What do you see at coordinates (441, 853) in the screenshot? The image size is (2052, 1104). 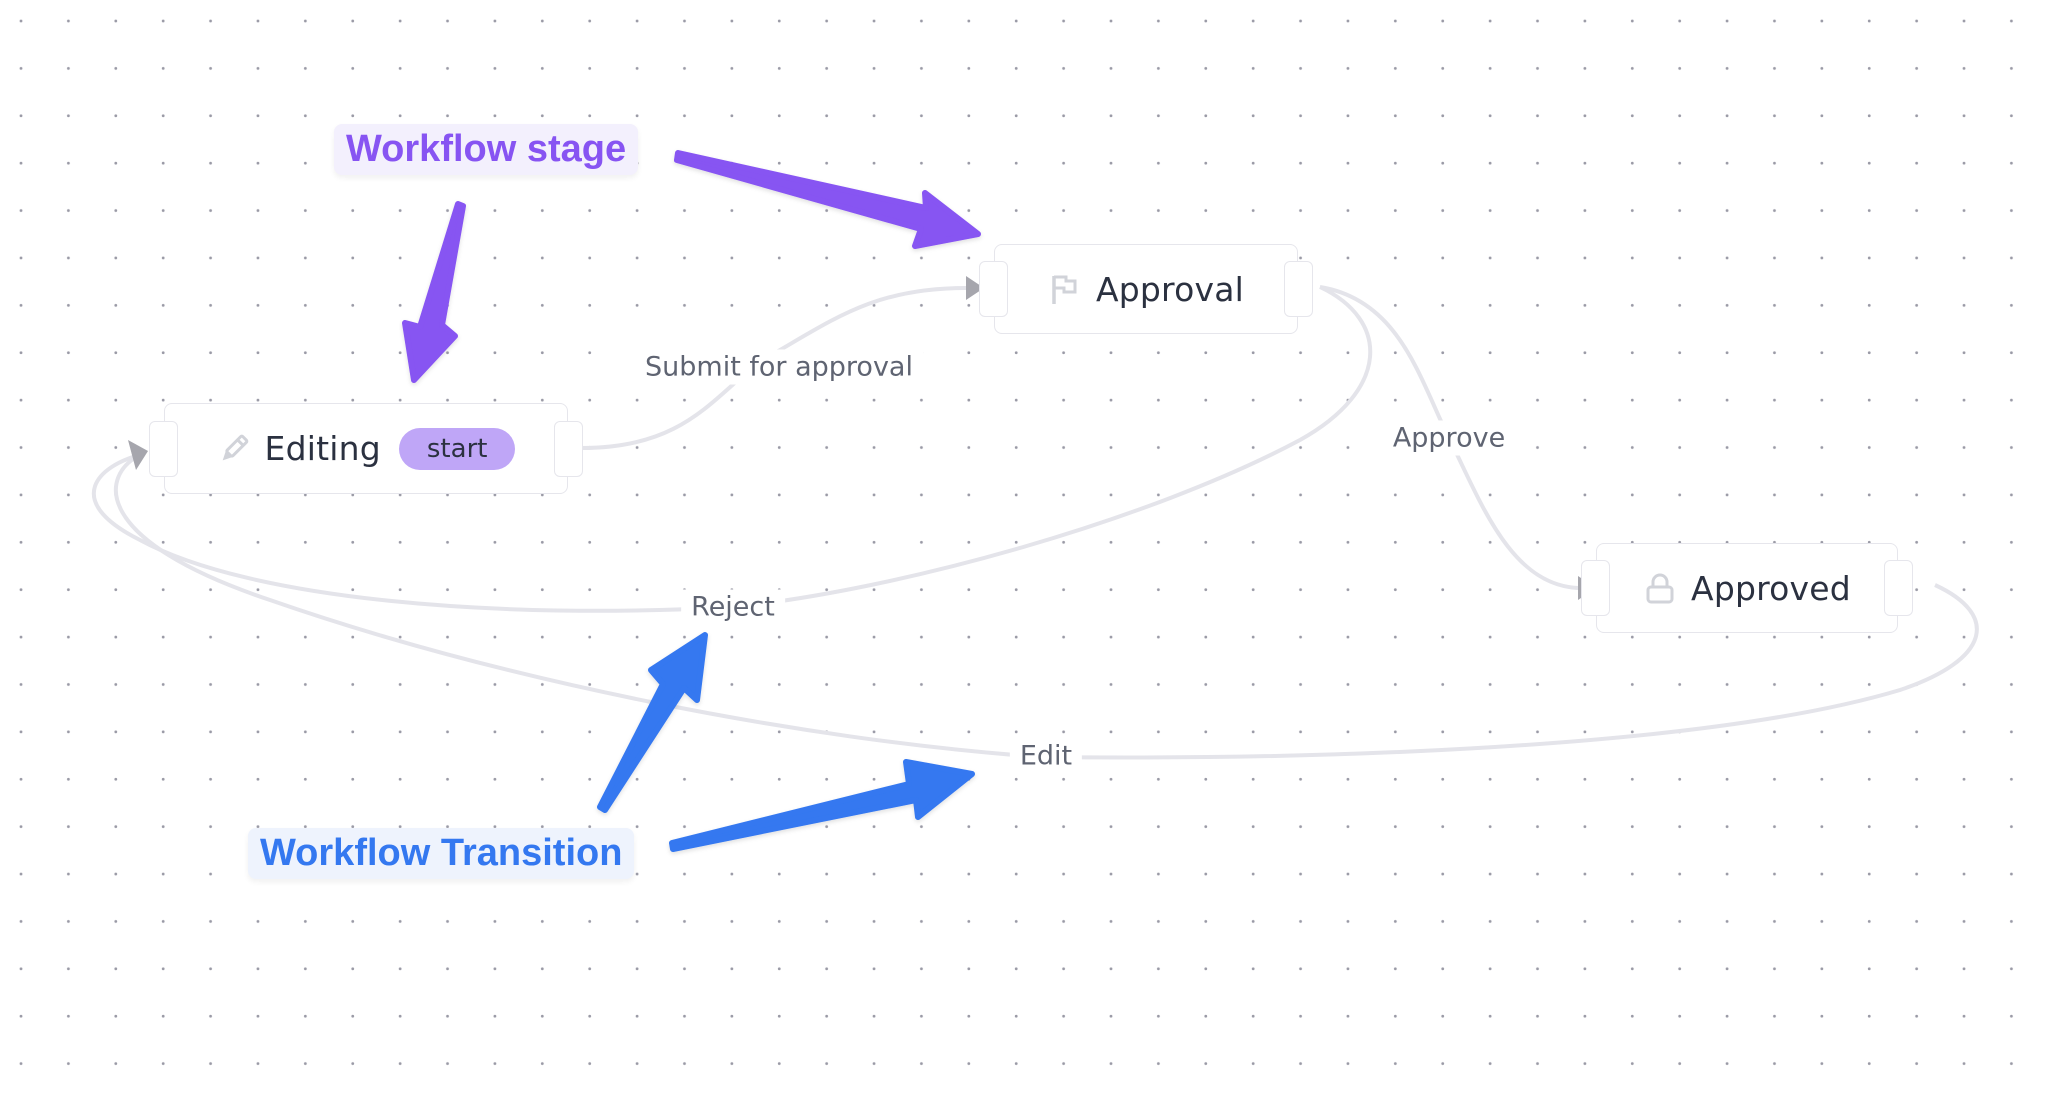 I see `annotation-workflow-transition: Workflow Transition` at bounding box center [441, 853].